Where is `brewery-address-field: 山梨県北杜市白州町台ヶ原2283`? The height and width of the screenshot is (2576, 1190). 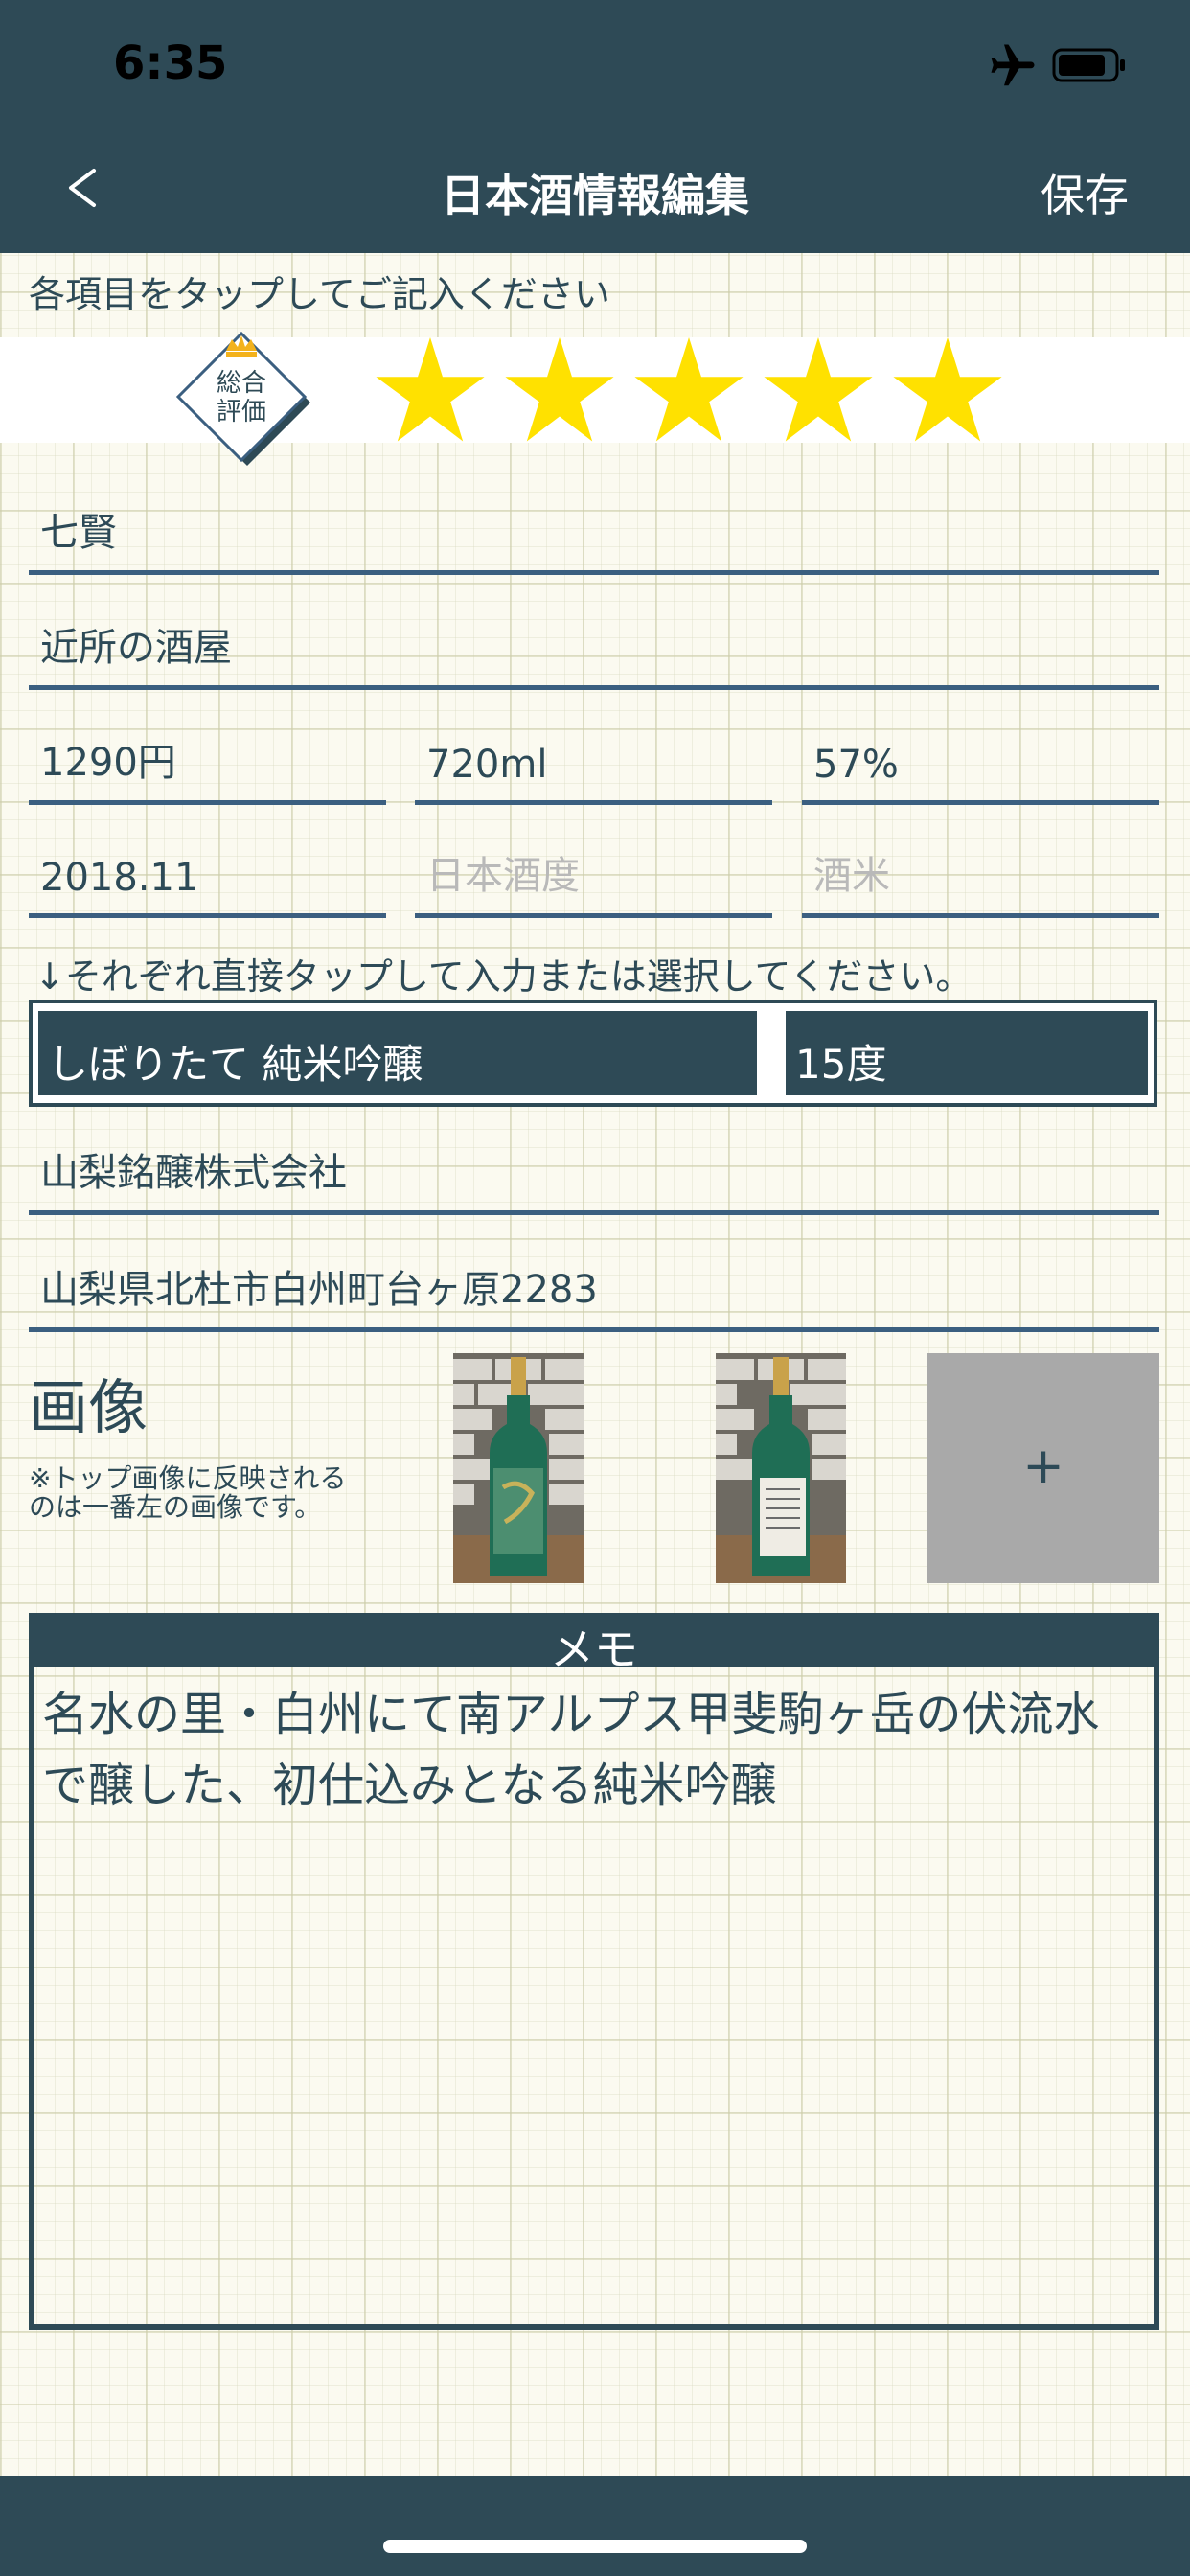 brewery-address-field: 山梨県北杜市白州町台ヶ原2283 is located at coordinates (594, 1290).